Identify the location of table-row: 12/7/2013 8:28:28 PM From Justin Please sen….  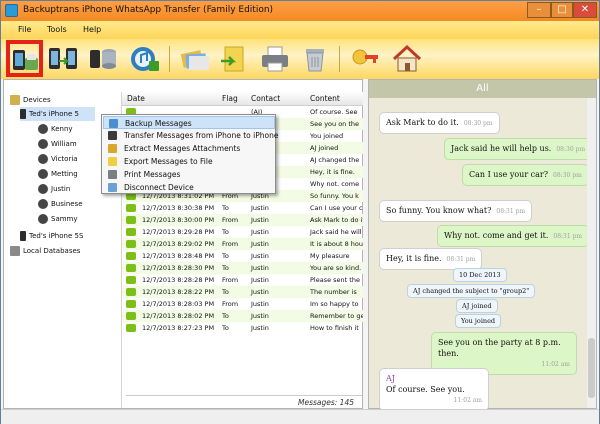
(242, 280).